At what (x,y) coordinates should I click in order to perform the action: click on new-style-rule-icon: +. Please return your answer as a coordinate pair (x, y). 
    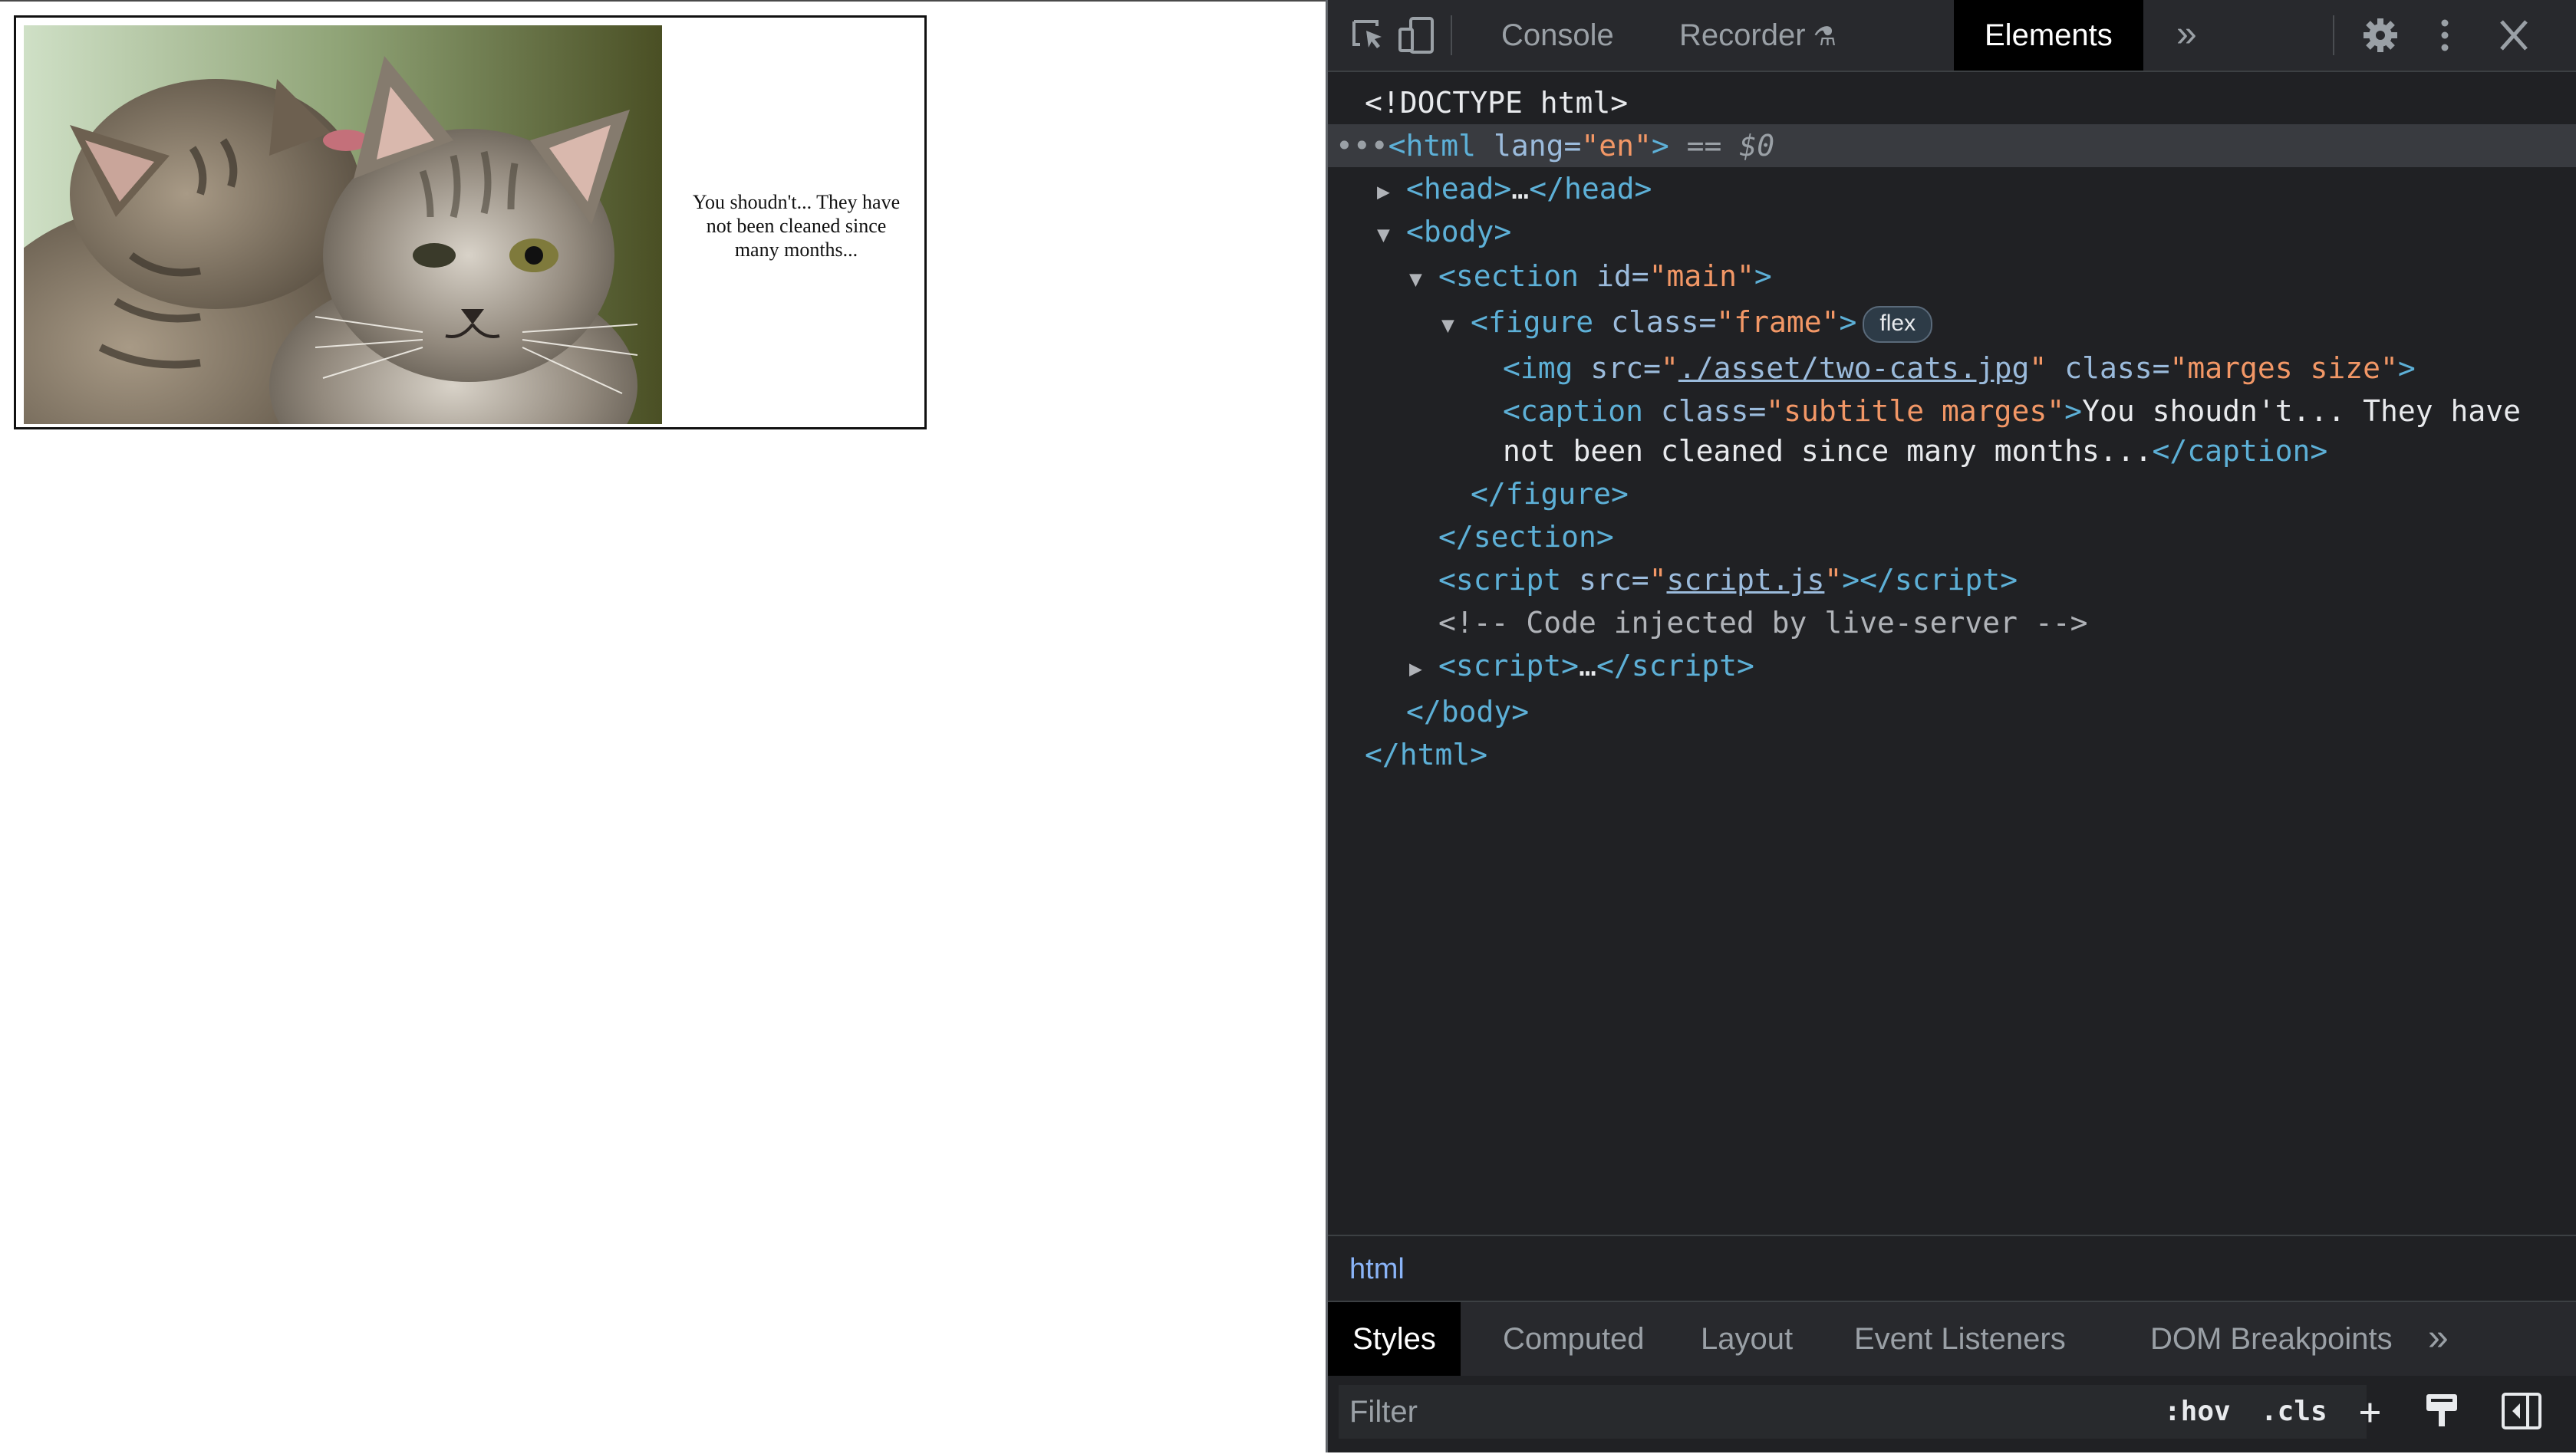
    Looking at the image, I should click on (2370, 1412).